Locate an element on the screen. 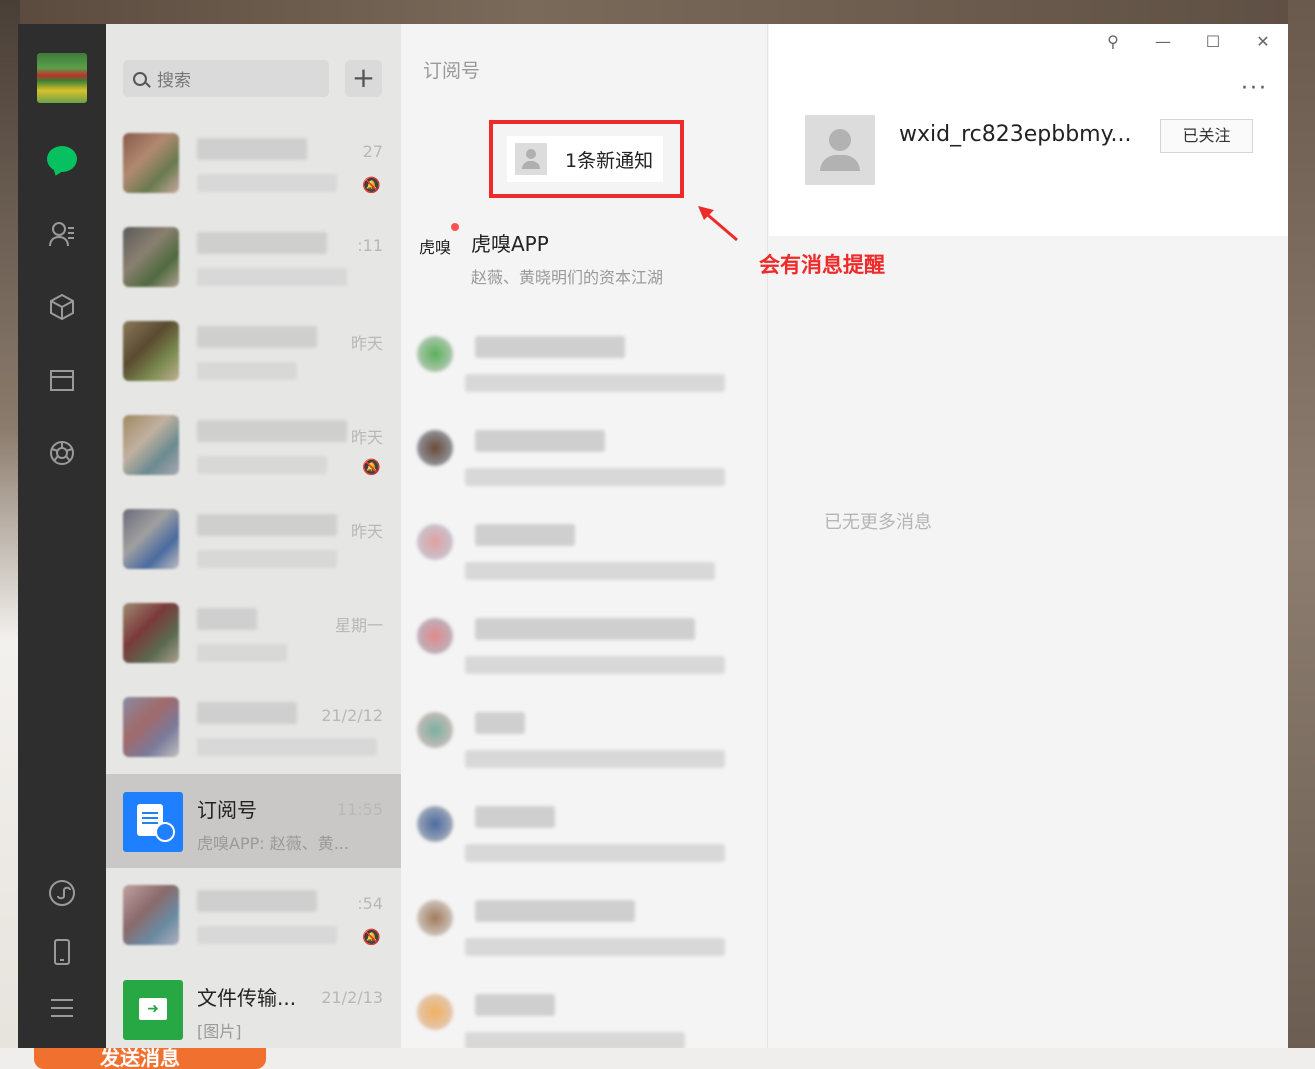 This screenshot has height=1069, width=1315. list-item: 27 🔕 is located at coordinates (253, 163).